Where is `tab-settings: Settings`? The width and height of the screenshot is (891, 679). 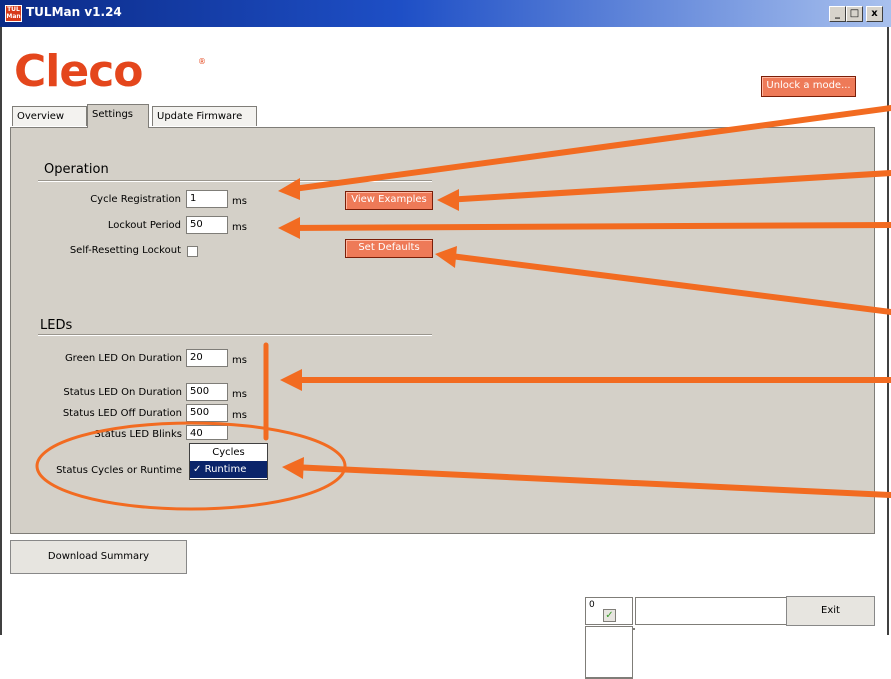 tab-settings: Settings is located at coordinates (118, 116).